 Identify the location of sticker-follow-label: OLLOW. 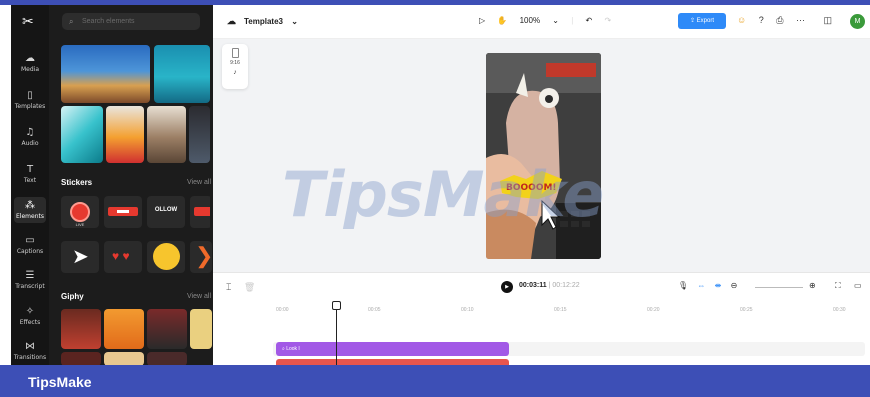
(166, 210).